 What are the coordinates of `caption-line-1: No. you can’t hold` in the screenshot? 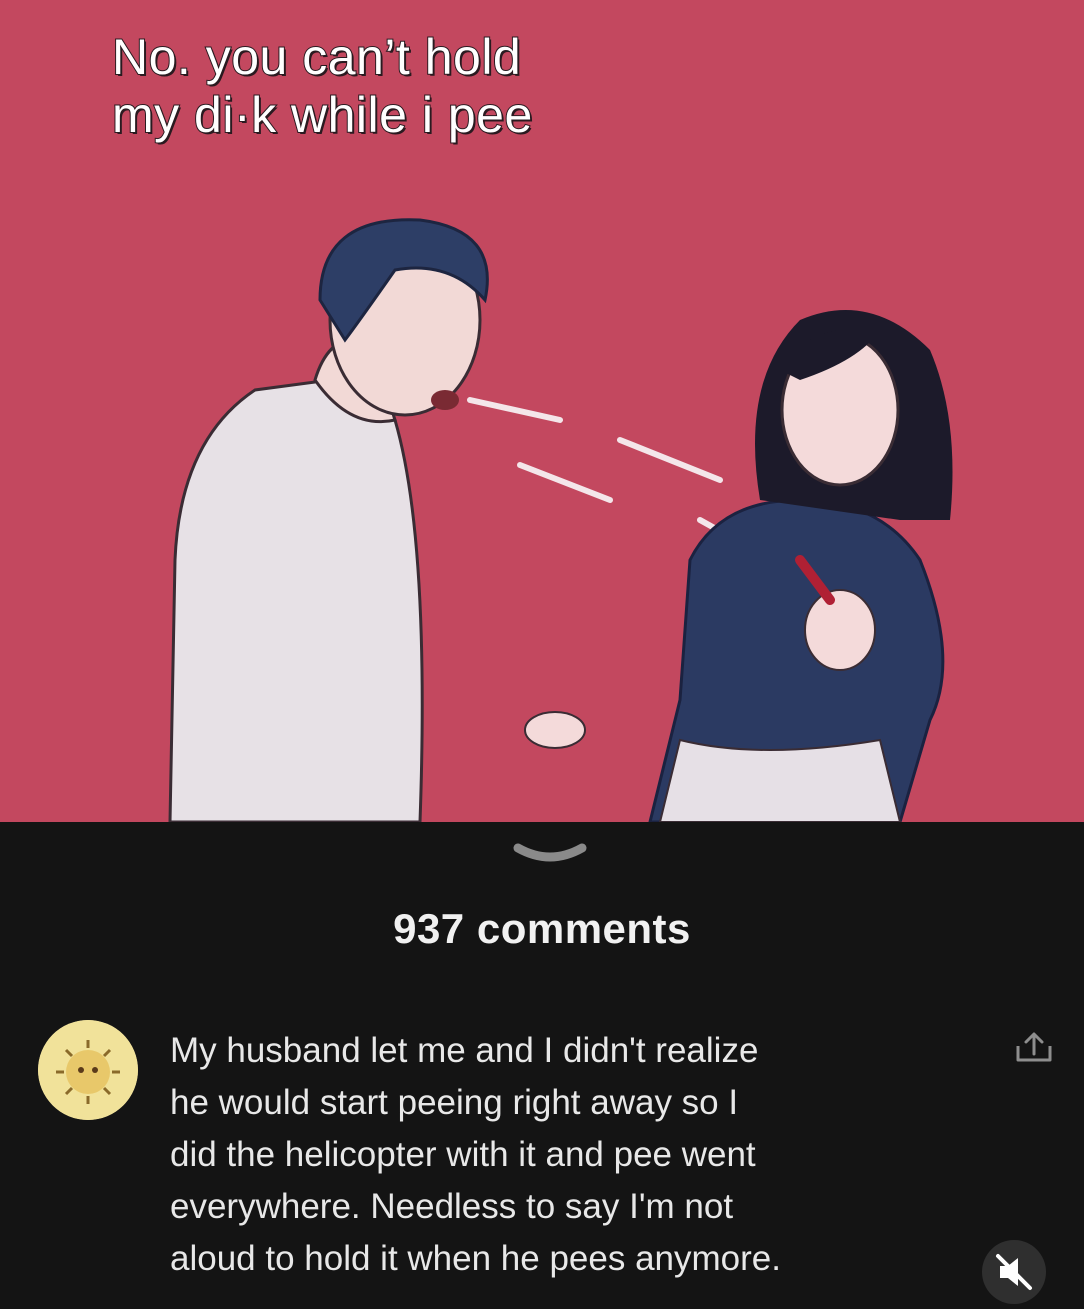 It's located at (316, 57).